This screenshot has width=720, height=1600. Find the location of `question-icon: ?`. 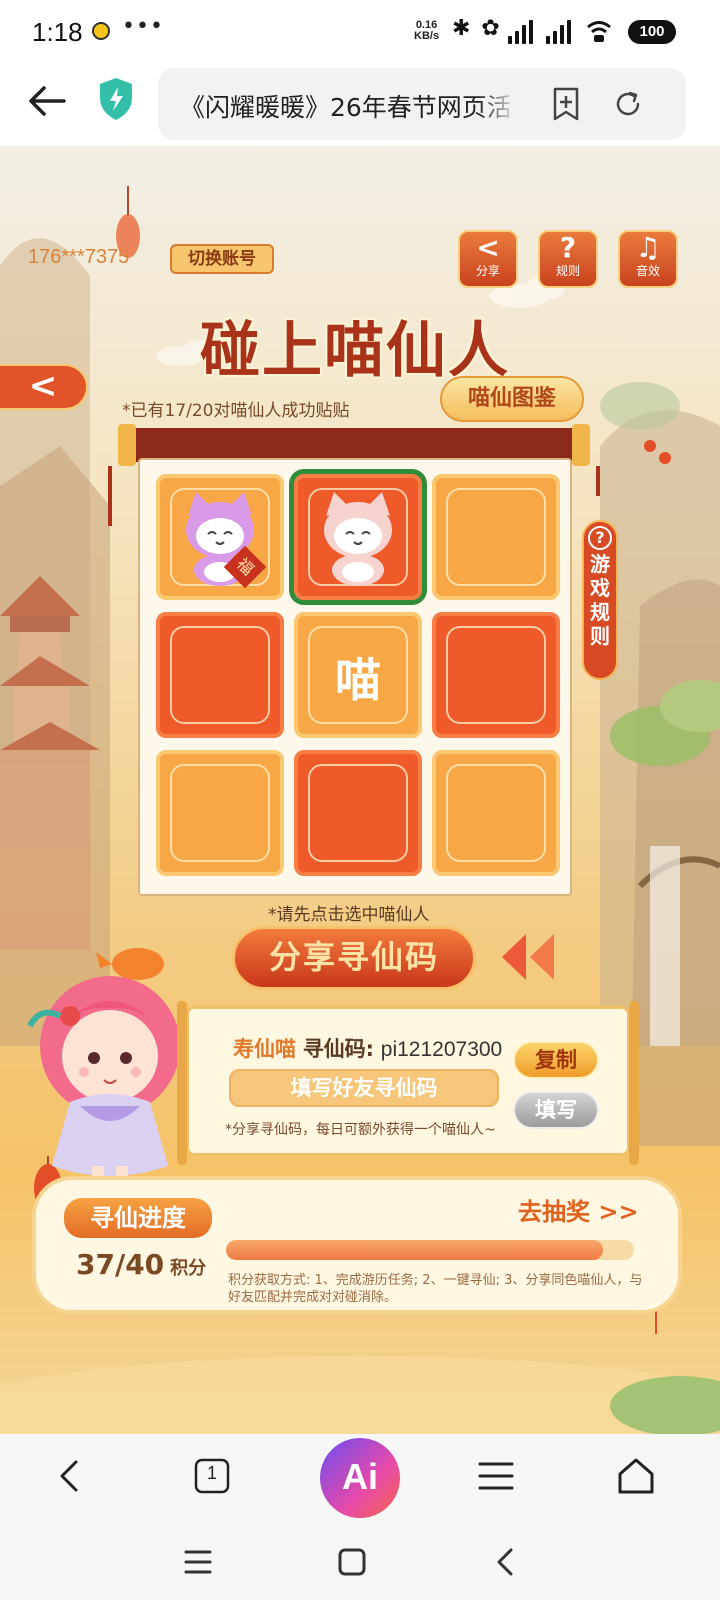

question-icon: ? is located at coordinates (568, 247).